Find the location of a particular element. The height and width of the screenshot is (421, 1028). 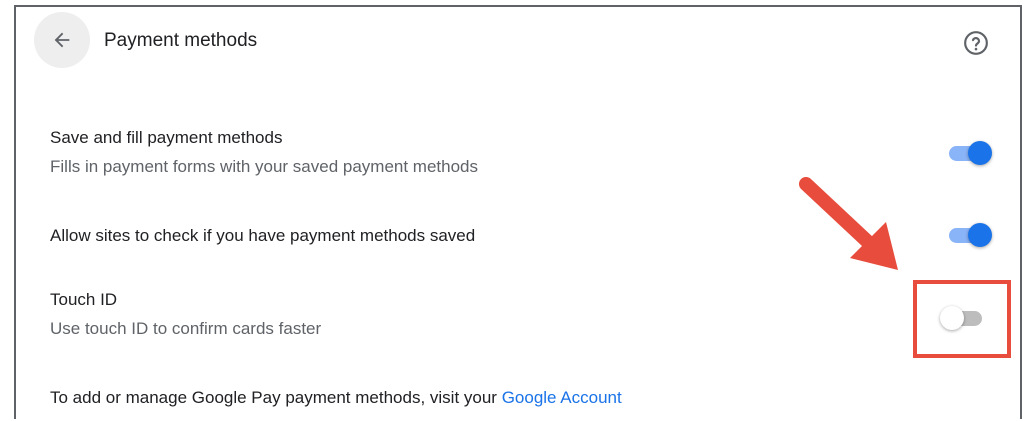

back-button is located at coordinates (62, 40).